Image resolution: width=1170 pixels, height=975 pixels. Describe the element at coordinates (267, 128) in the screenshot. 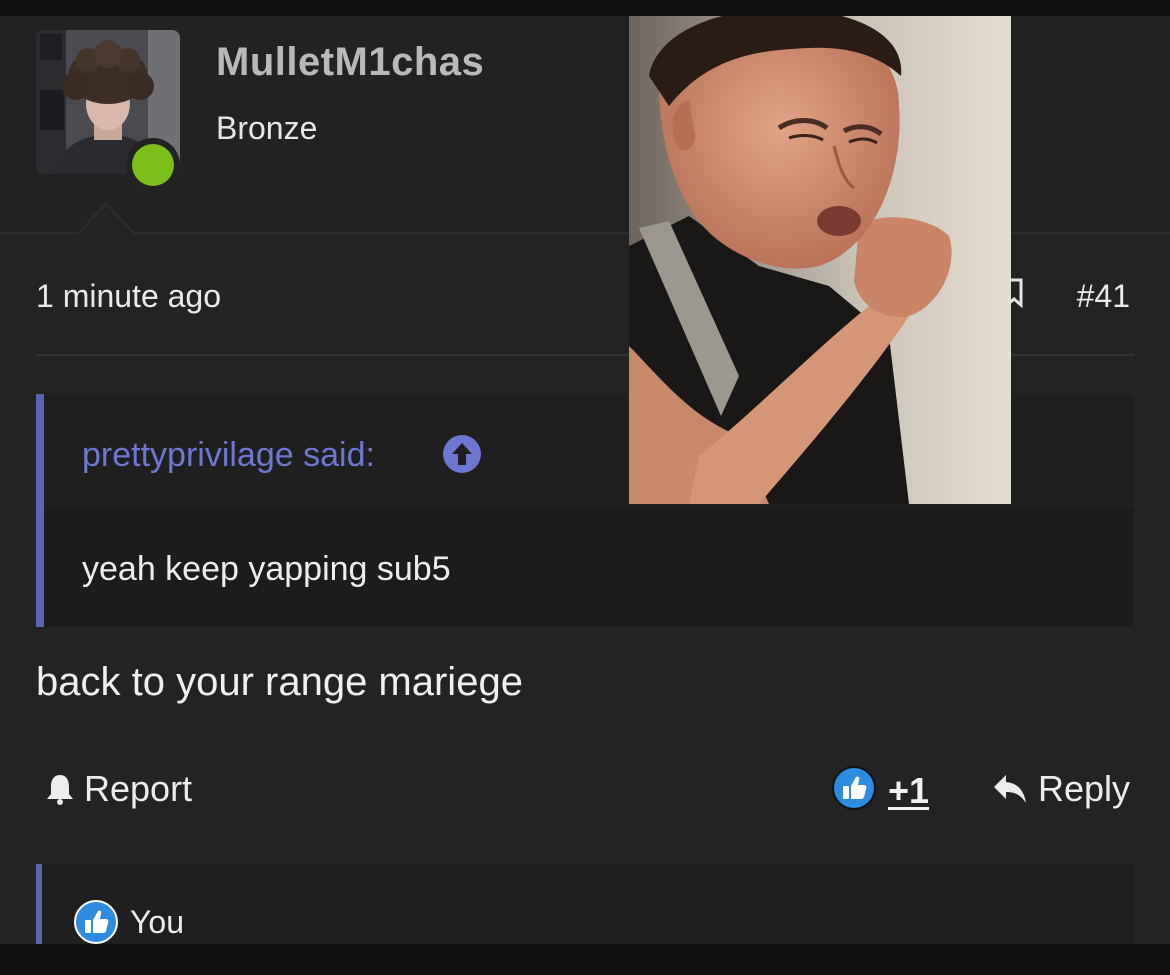

I see `user-rank: Bronze` at that location.